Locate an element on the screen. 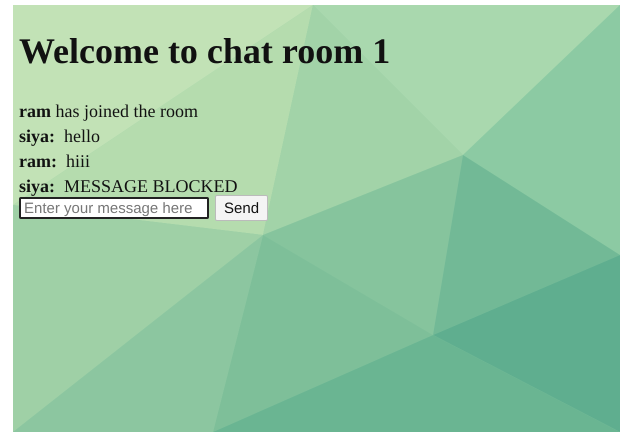 This screenshot has height=438, width=629. page-title: Welcome to chat room 1 is located at coordinates (205, 51).